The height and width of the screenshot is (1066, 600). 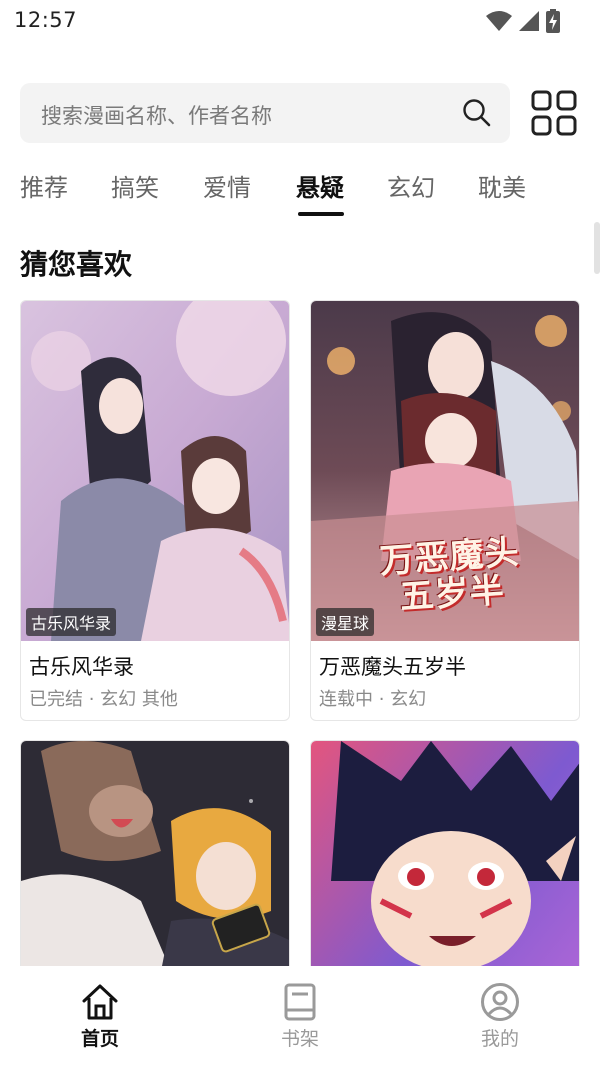 I want to click on comic-meta: 连载中 · 玄幻, so click(x=373, y=699).